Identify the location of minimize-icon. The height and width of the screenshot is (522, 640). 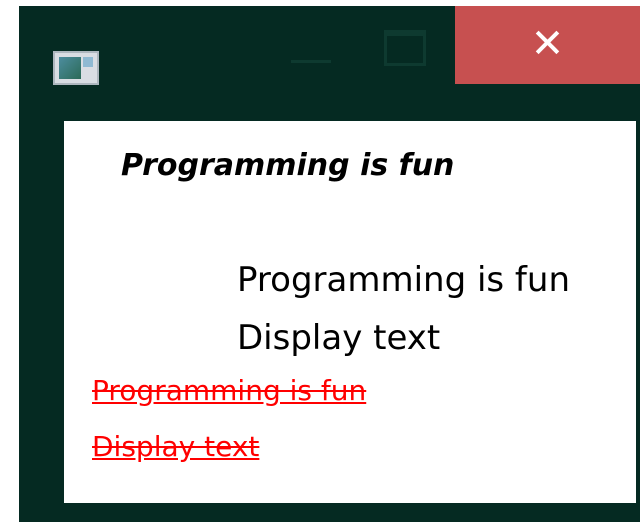
(311, 61).